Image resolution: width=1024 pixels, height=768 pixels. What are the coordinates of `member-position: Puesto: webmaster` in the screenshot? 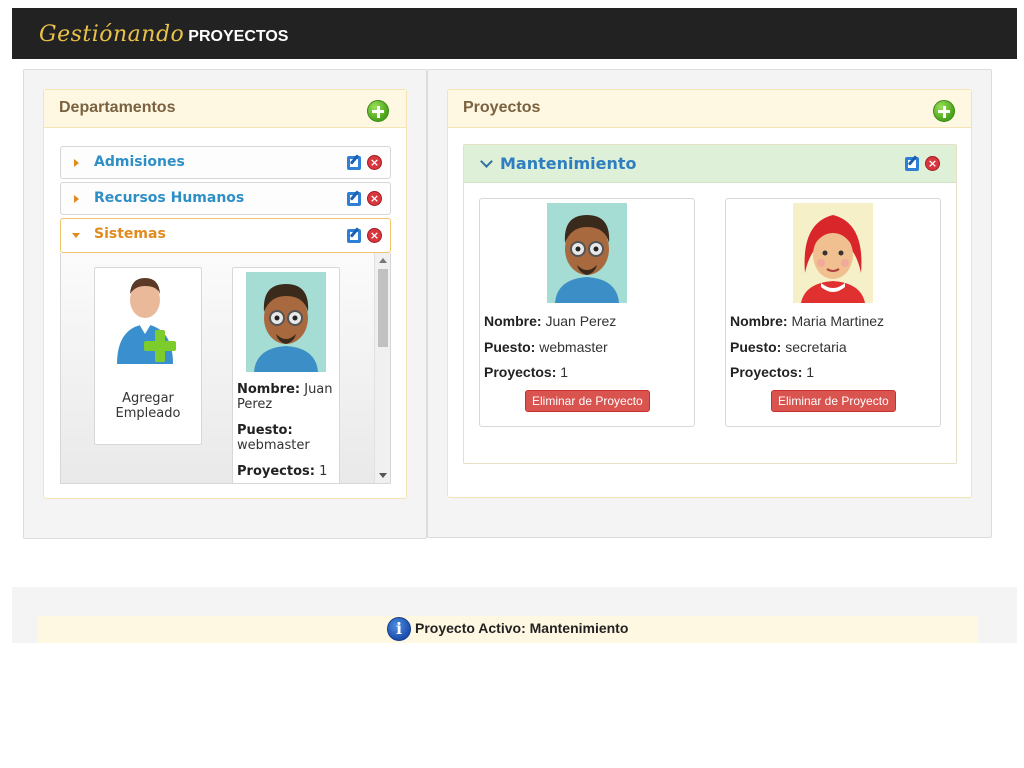 It's located at (546, 347).